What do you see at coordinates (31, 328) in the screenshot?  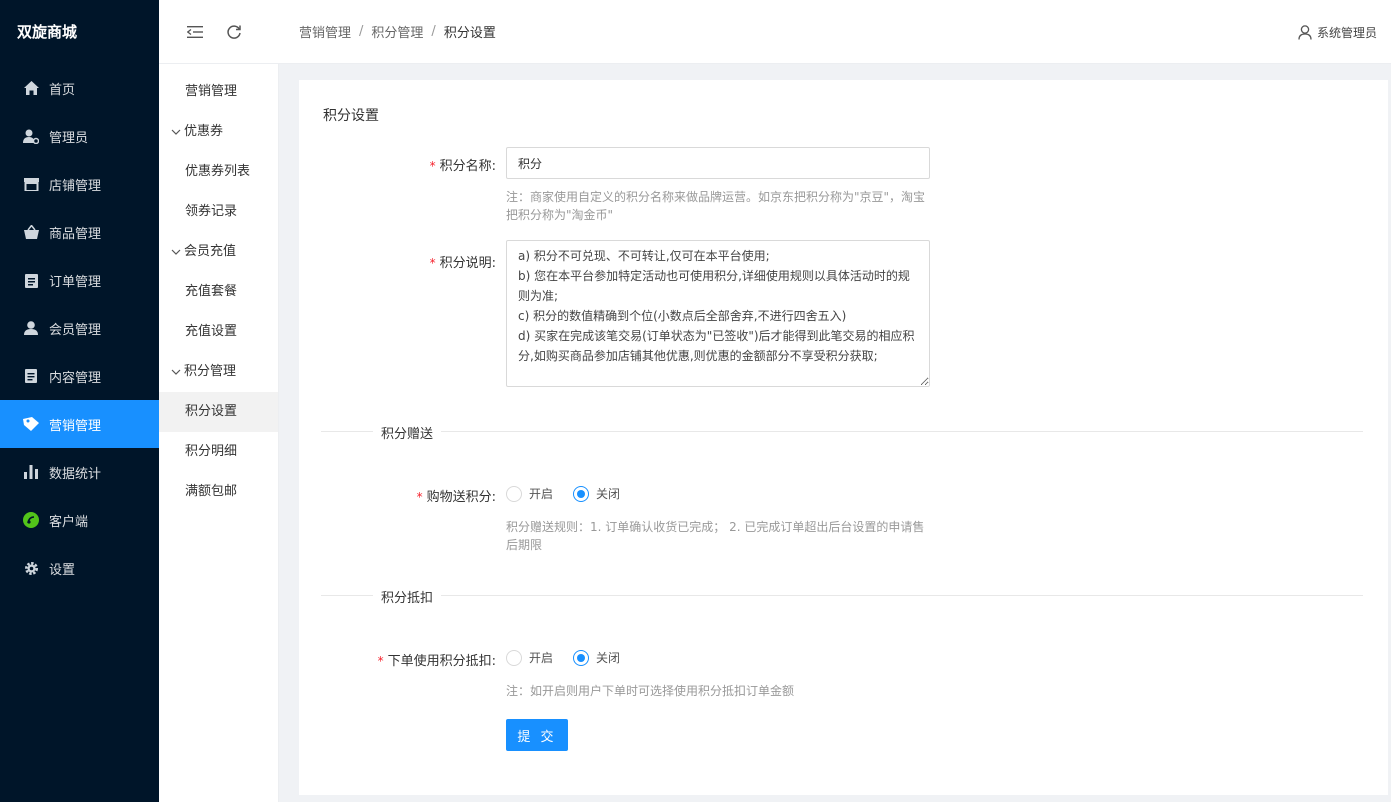 I see `member-icon` at bounding box center [31, 328].